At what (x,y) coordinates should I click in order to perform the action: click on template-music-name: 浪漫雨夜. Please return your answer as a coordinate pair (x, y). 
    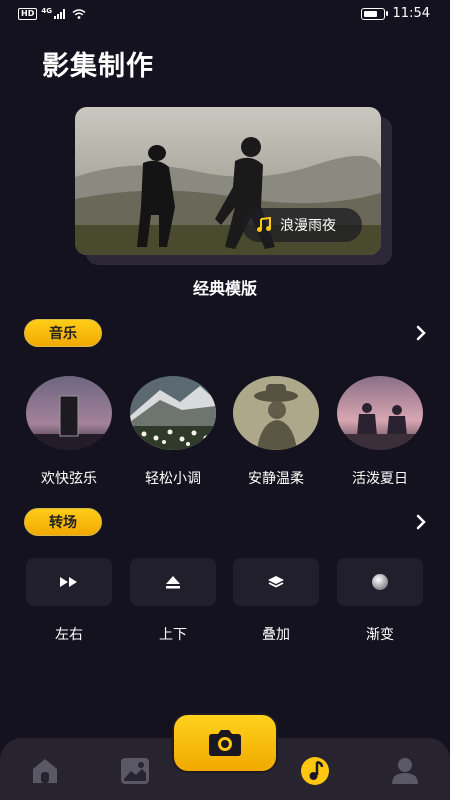
    Looking at the image, I should click on (308, 226).